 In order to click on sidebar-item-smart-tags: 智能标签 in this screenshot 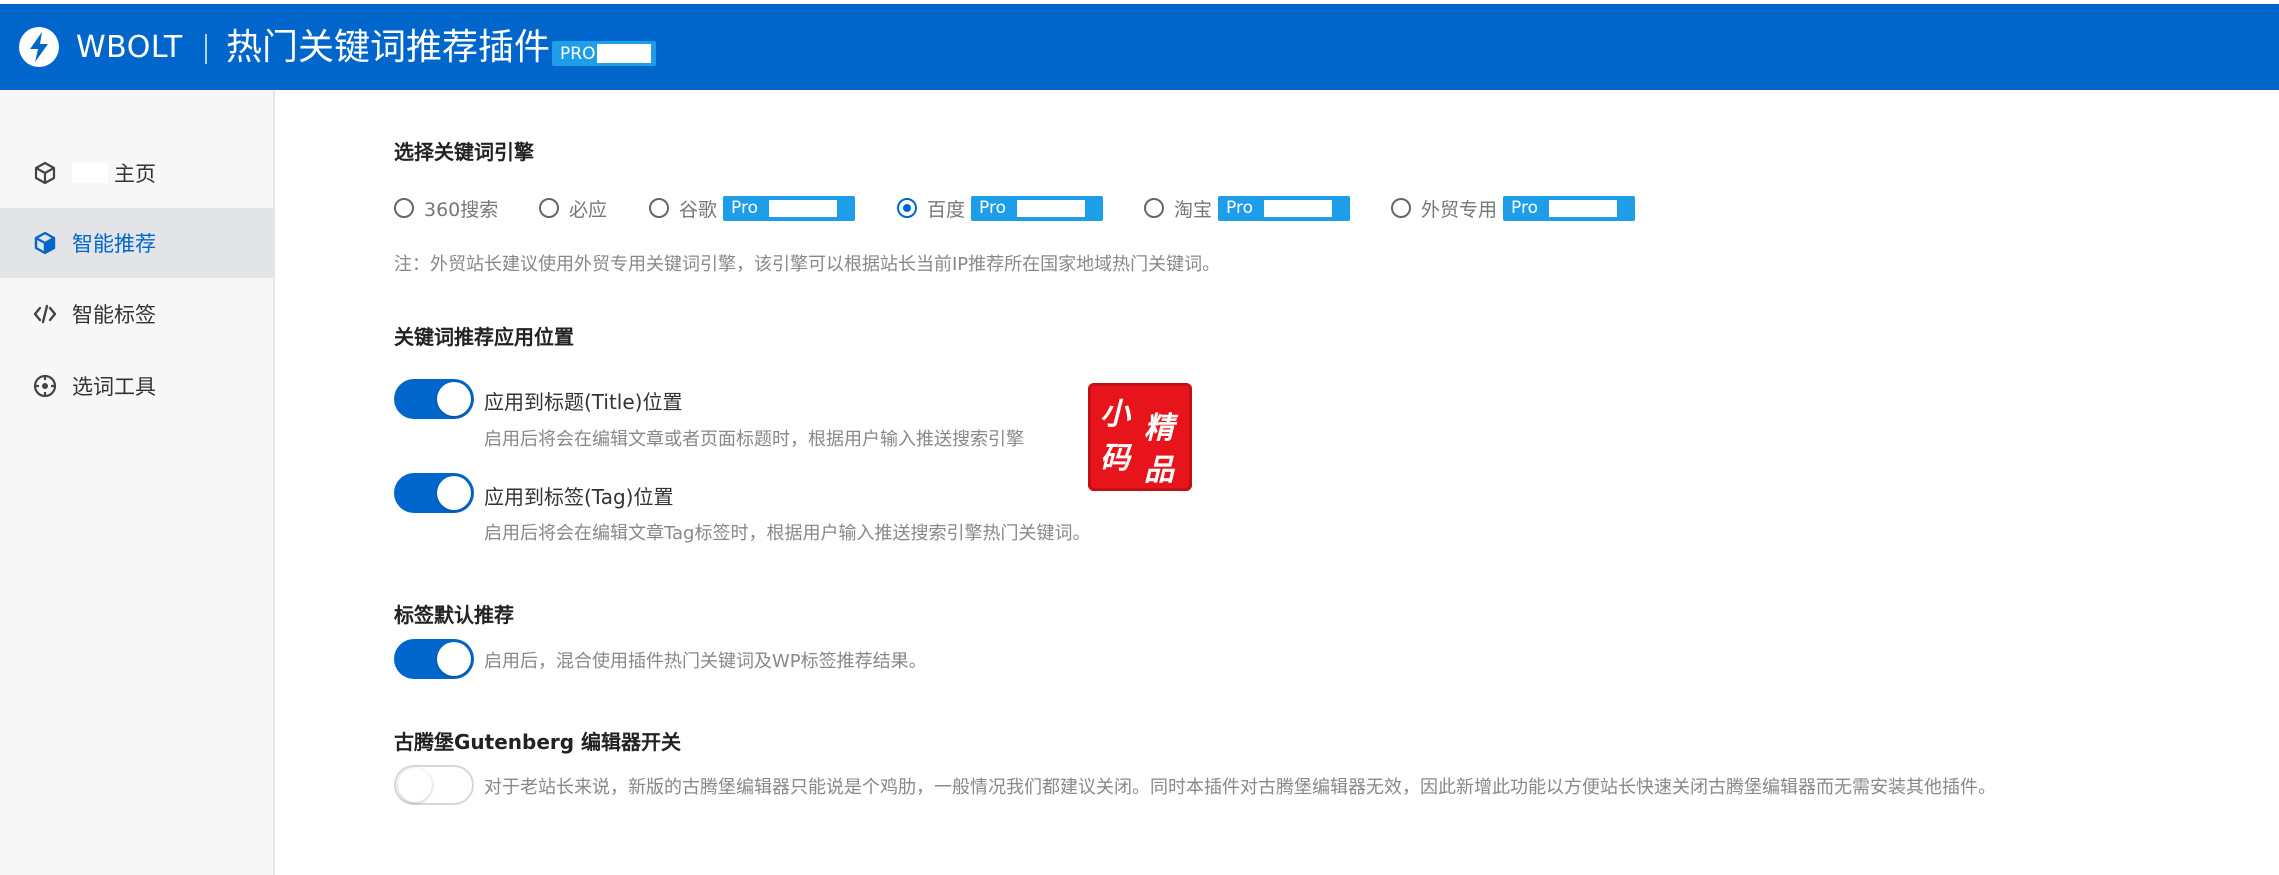, I will do `click(136, 314)`.